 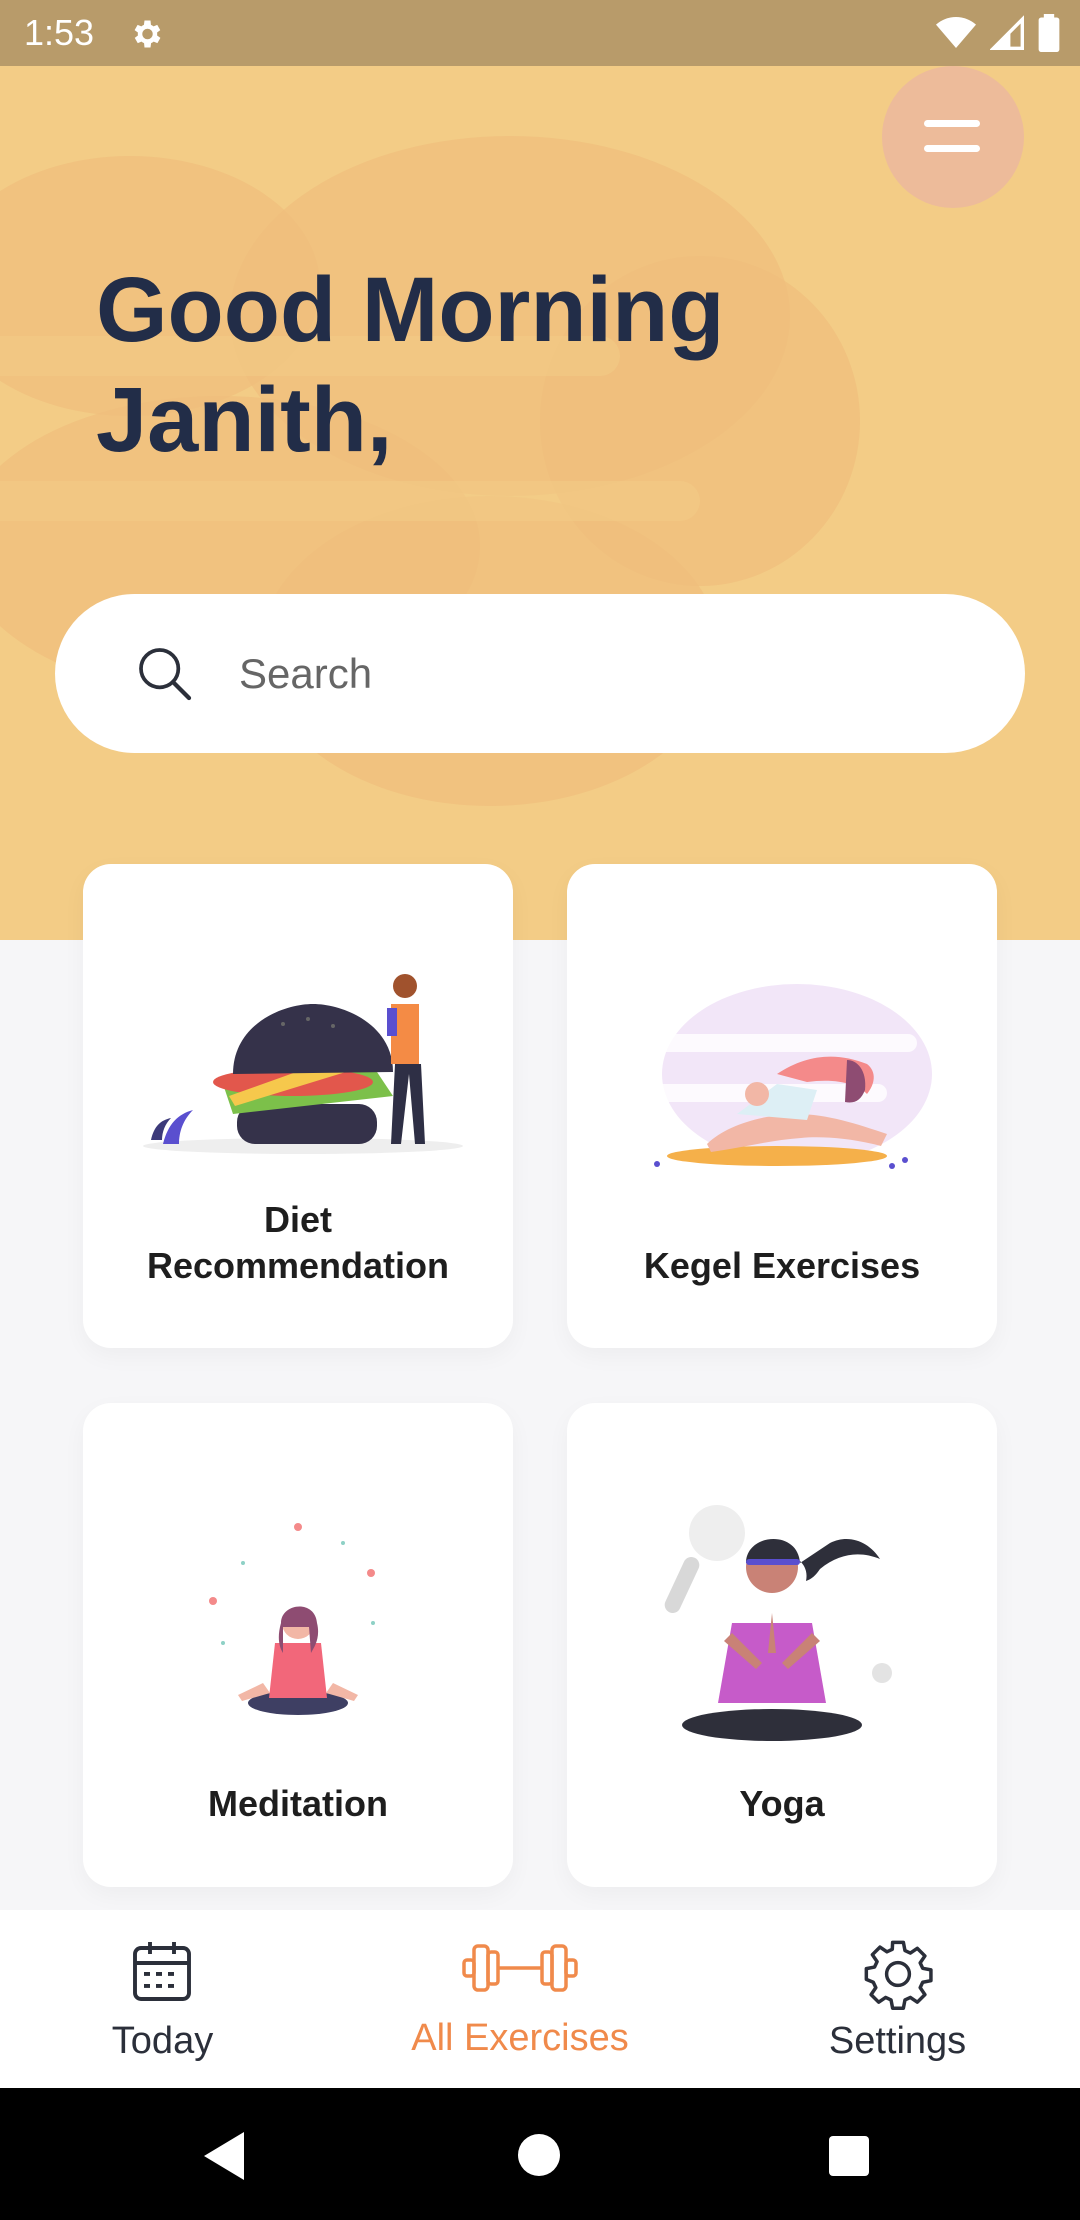 I want to click on nav-settings: Settings, so click(x=897, y=1999).